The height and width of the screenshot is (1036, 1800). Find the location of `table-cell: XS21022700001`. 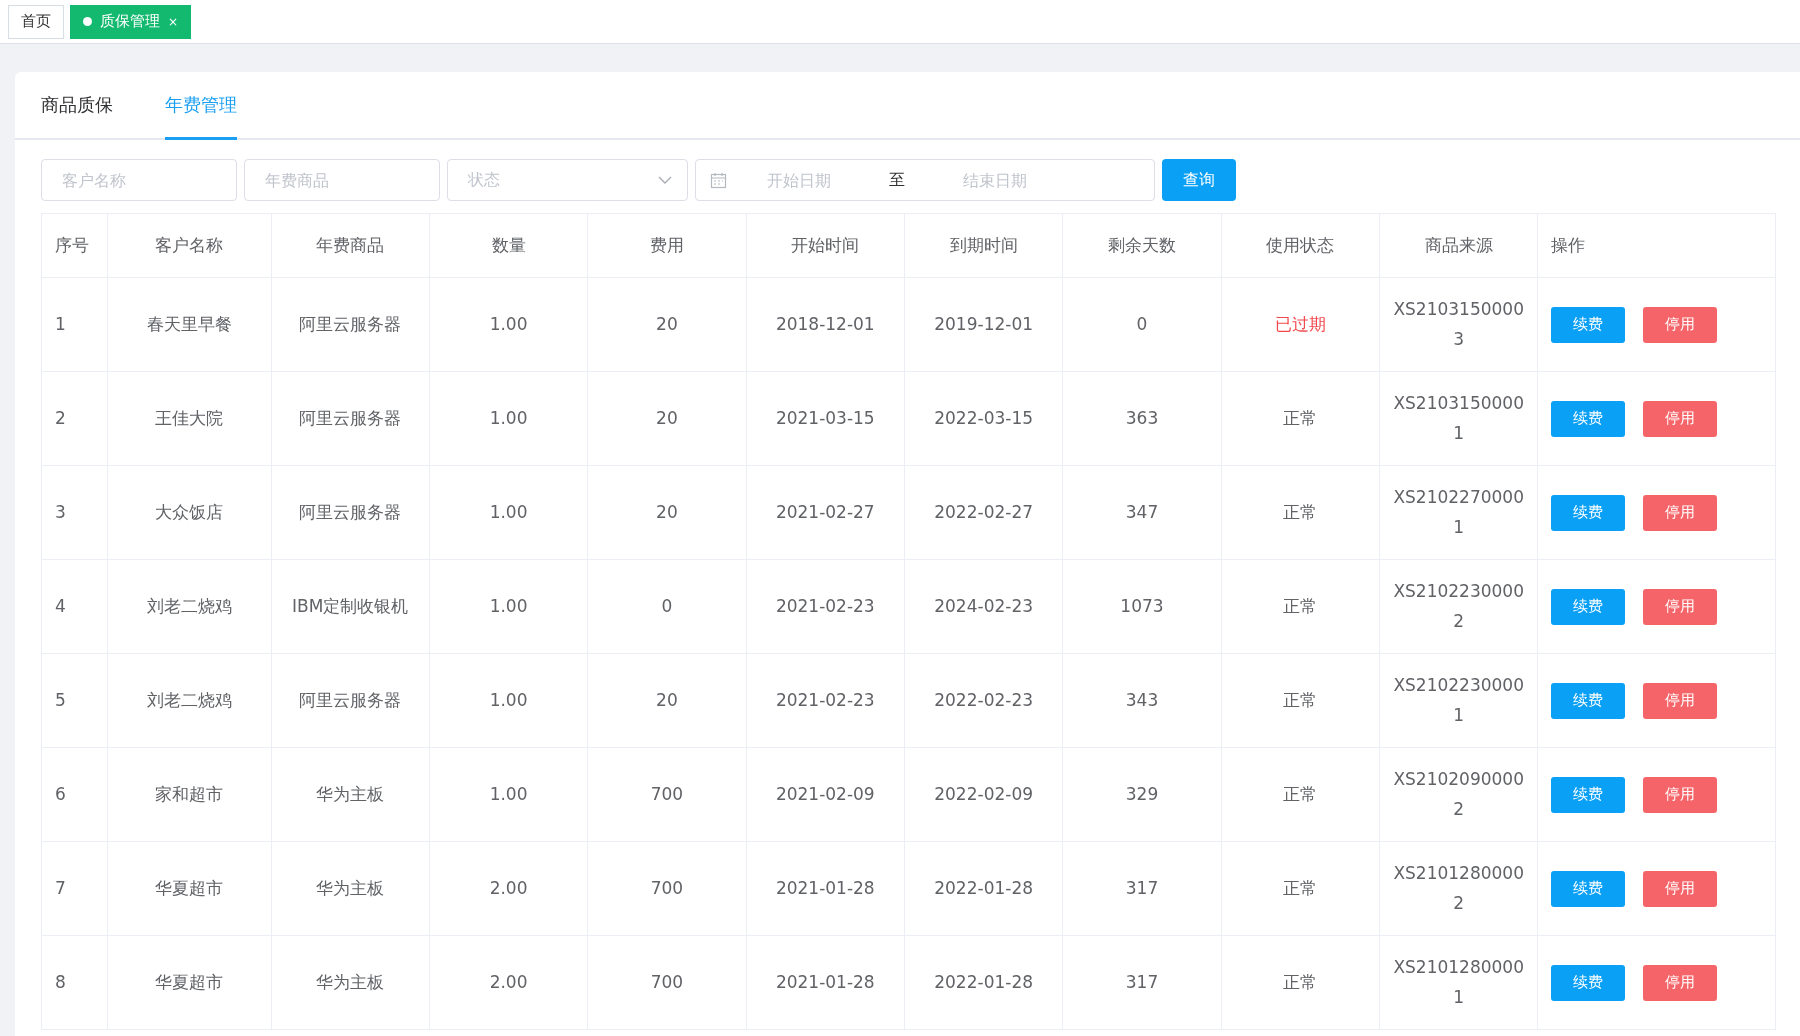

table-cell: XS21022700001 is located at coordinates (1458, 512).